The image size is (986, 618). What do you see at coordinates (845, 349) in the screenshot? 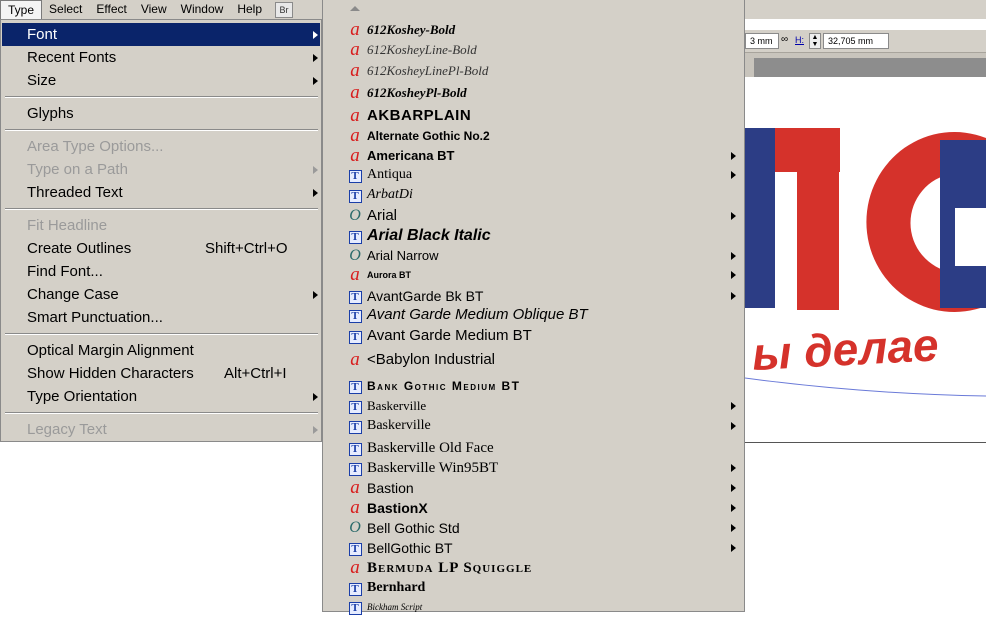
I see `artwork-text: ы делае` at bounding box center [845, 349].